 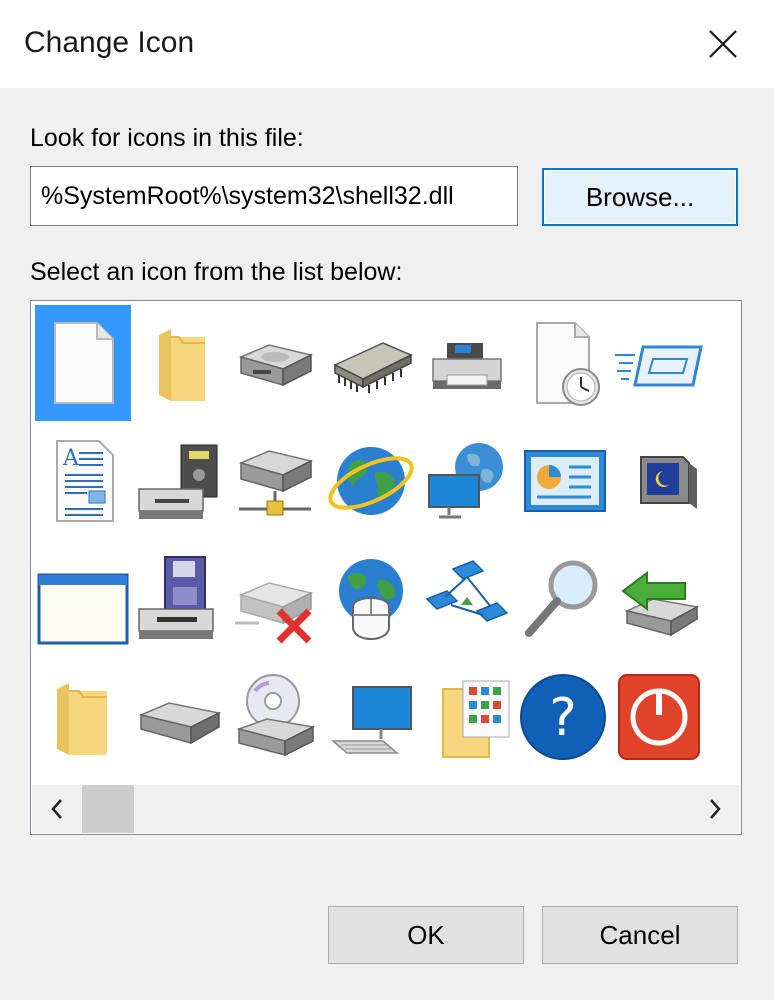 I want to click on power-icon, so click(x=659, y=717).